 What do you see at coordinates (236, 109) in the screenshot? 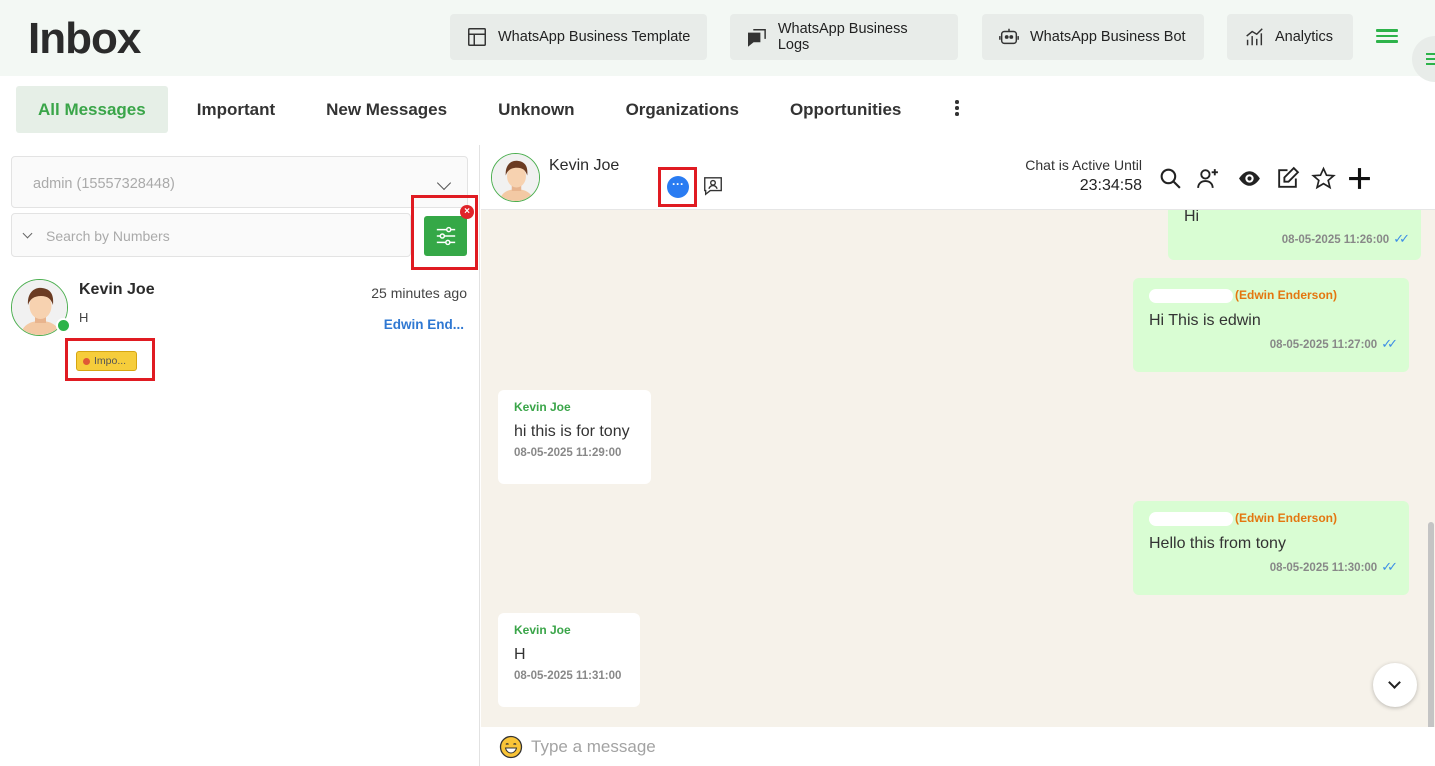
I see `tab-important: Important` at bounding box center [236, 109].